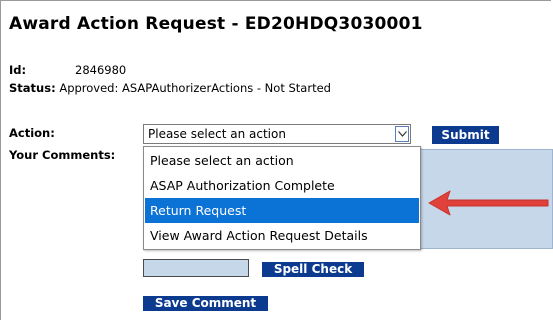  I want to click on spell-check-button: Spell Check, so click(313, 269).